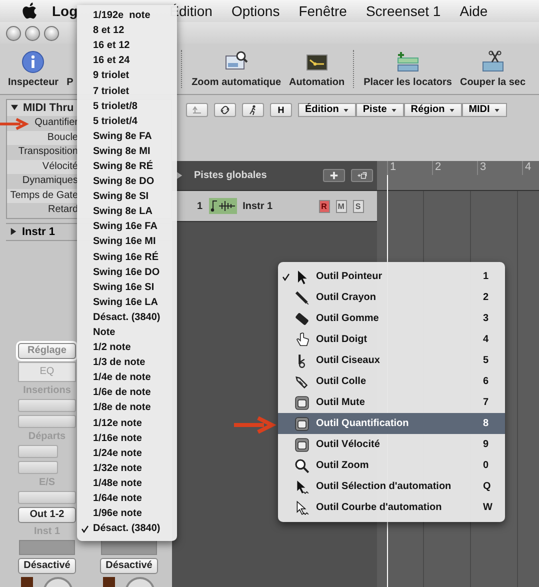  Describe the element at coordinates (258, 206) in the screenshot. I see `track-name: Instr 1` at that location.